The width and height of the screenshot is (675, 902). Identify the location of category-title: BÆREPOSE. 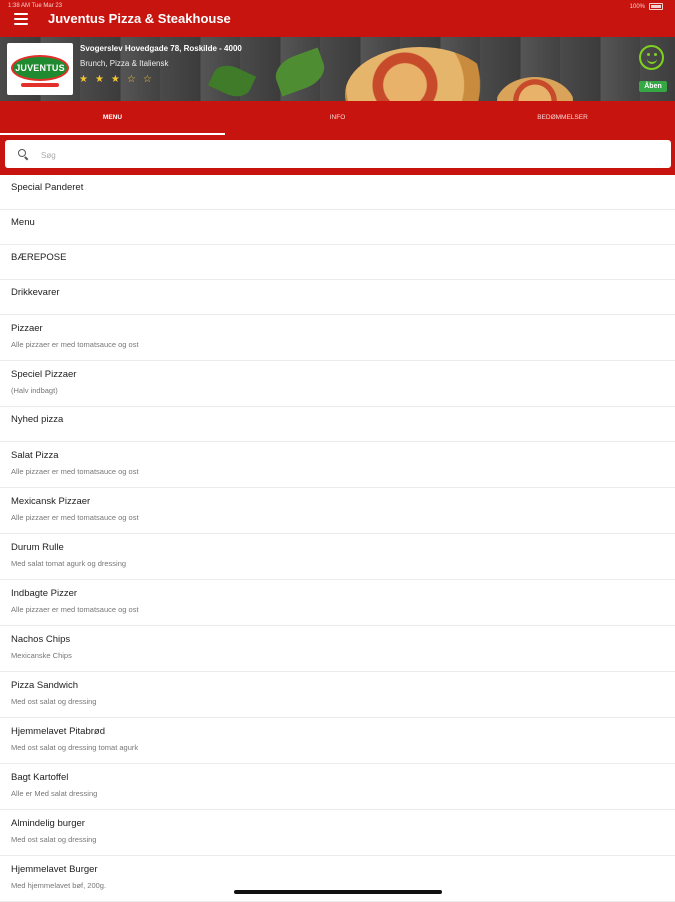
(39, 257).